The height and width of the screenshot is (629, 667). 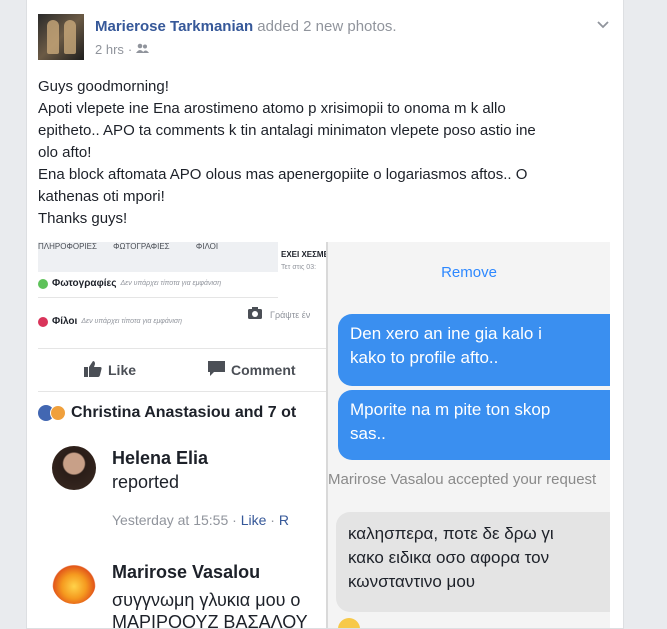 What do you see at coordinates (284, 520) in the screenshot?
I see `comment-reply-link: R` at bounding box center [284, 520].